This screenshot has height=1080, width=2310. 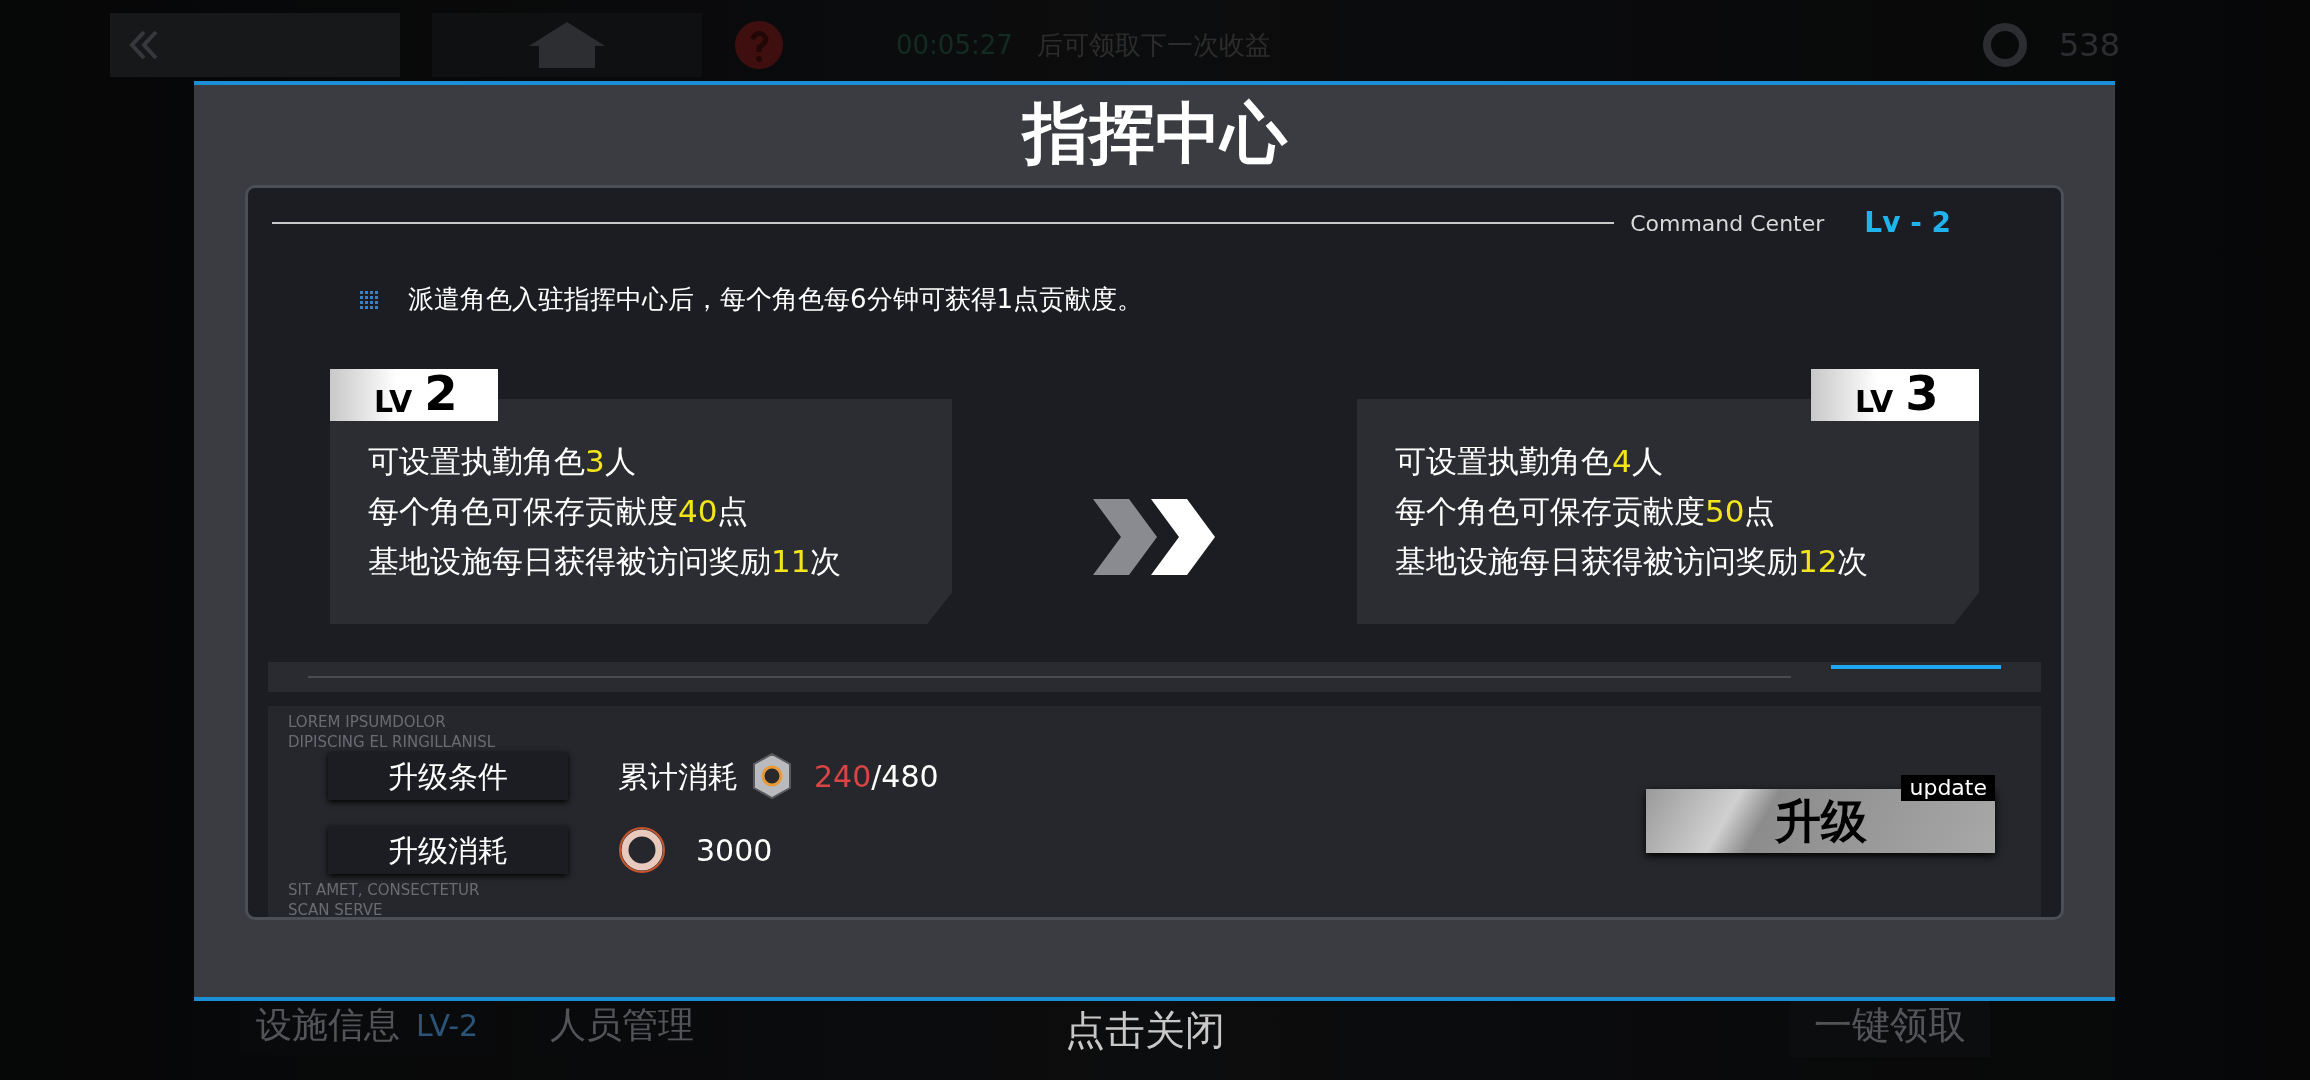 I want to click on tab-level: LV-2, so click(x=447, y=1025).